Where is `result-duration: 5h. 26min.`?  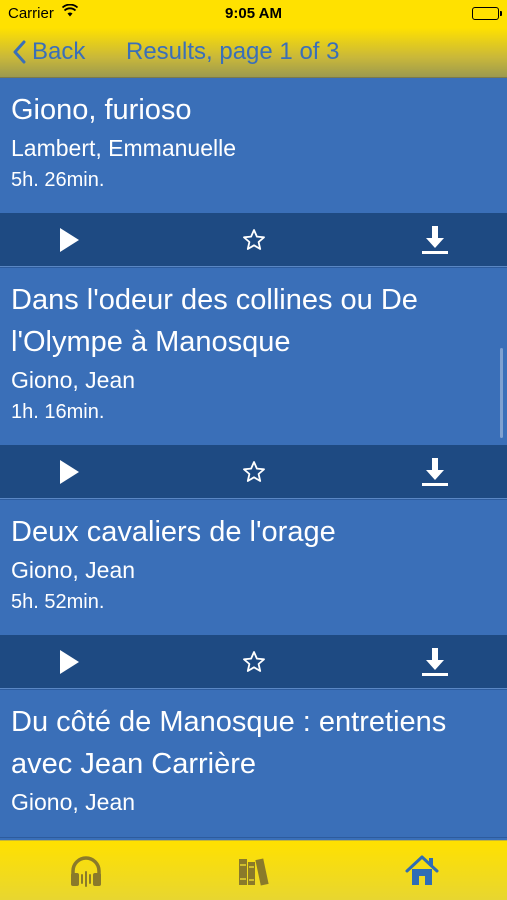 result-duration: 5h. 26min. is located at coordinates (58, 180).